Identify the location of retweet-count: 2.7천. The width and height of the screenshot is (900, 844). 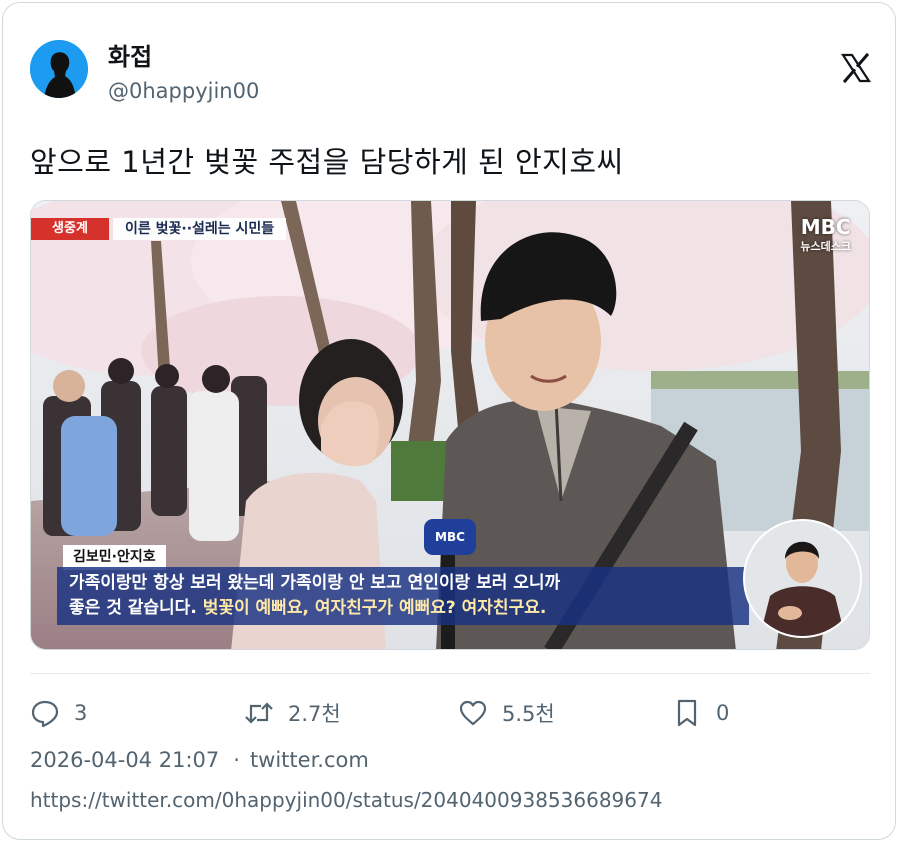
(314, 714).